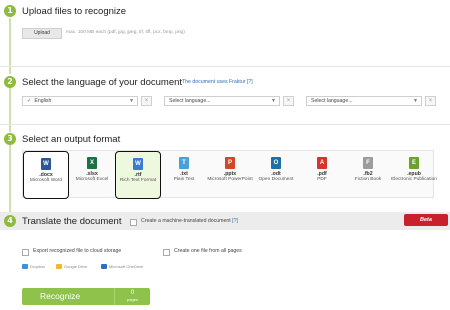 Image resolution: width=450 pixels, height=310 pixels. What do you see at coordinates (166, 252) in the screenshot?
I see `one-file-checkbox` at bounding box center [166, 252].